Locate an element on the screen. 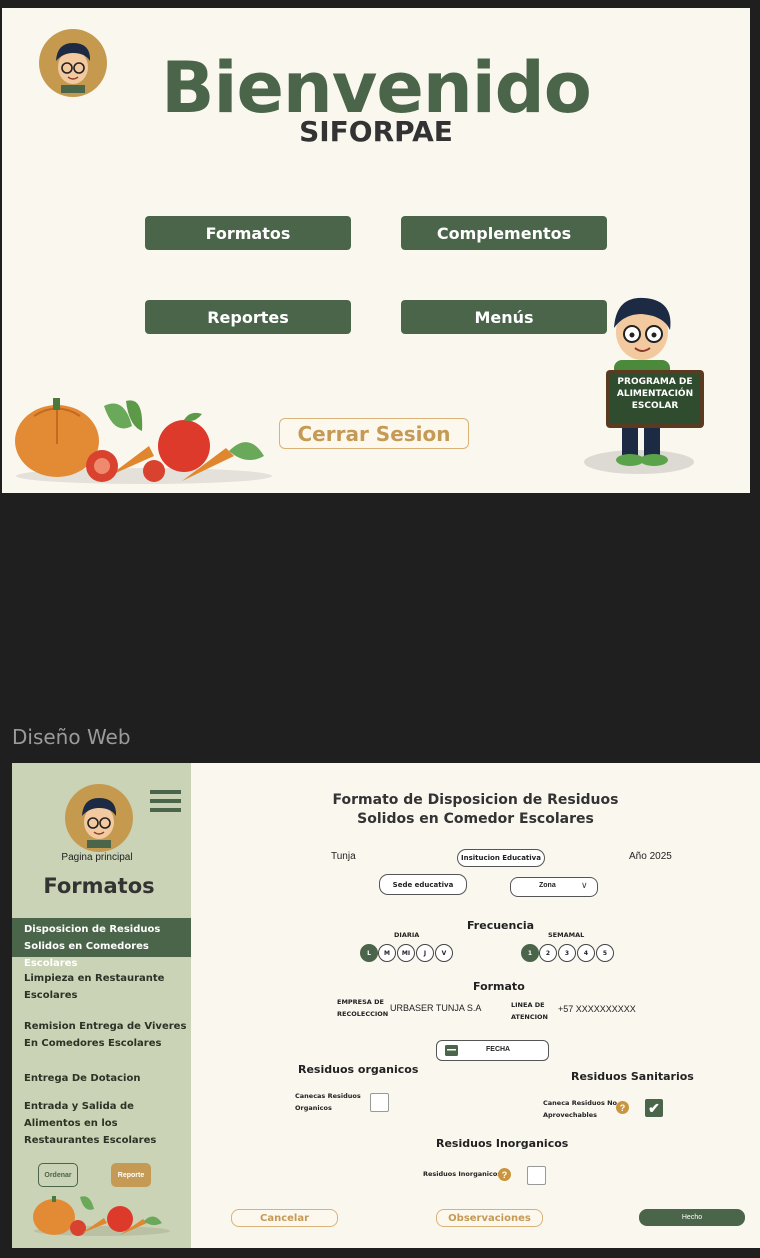 The height and width of the screenshot is (1258, 760). organic-label-line1: Canecas Residuos is located at coordinates (328, 1096).